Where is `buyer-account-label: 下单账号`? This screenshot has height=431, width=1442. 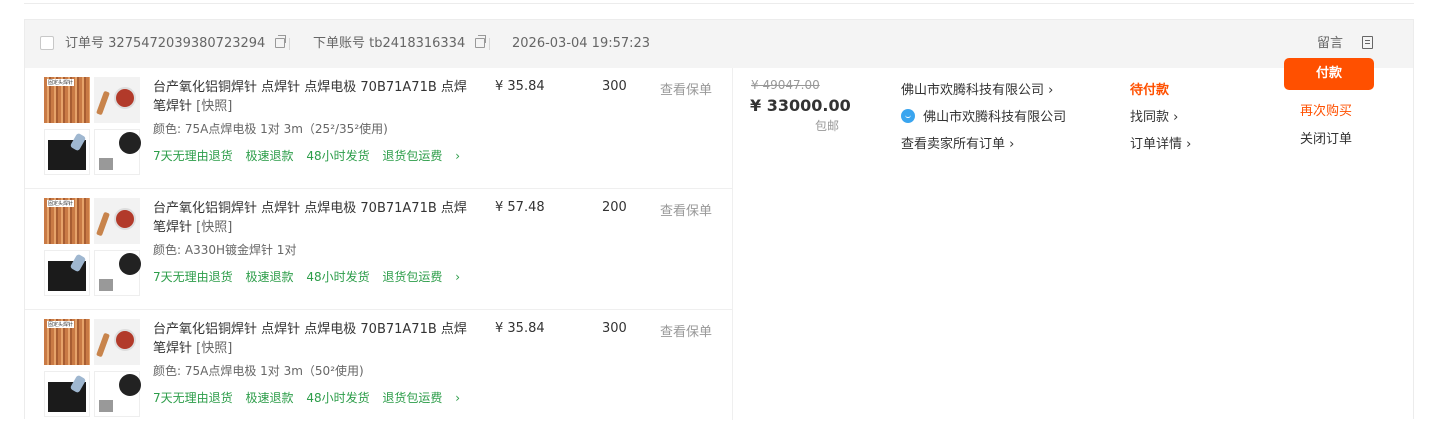 buyer-account-label: 下单账号 is located at coordinates (339, 43).